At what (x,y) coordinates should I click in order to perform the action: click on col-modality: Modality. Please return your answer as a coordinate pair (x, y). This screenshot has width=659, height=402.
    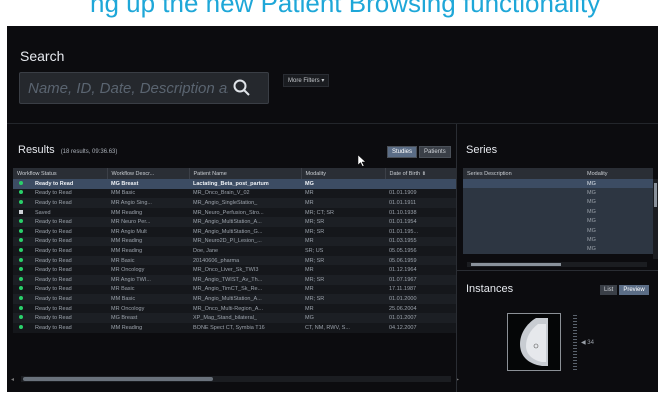
    Looking at the image, I should click on (343, 173).